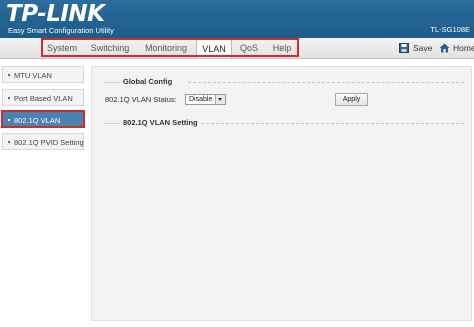 Image resolution: width=474 pixels, height=327 pixels. Describe the element at coordinates (220, 99) in the screenshot. I see `chevron-down-icon` at that location.